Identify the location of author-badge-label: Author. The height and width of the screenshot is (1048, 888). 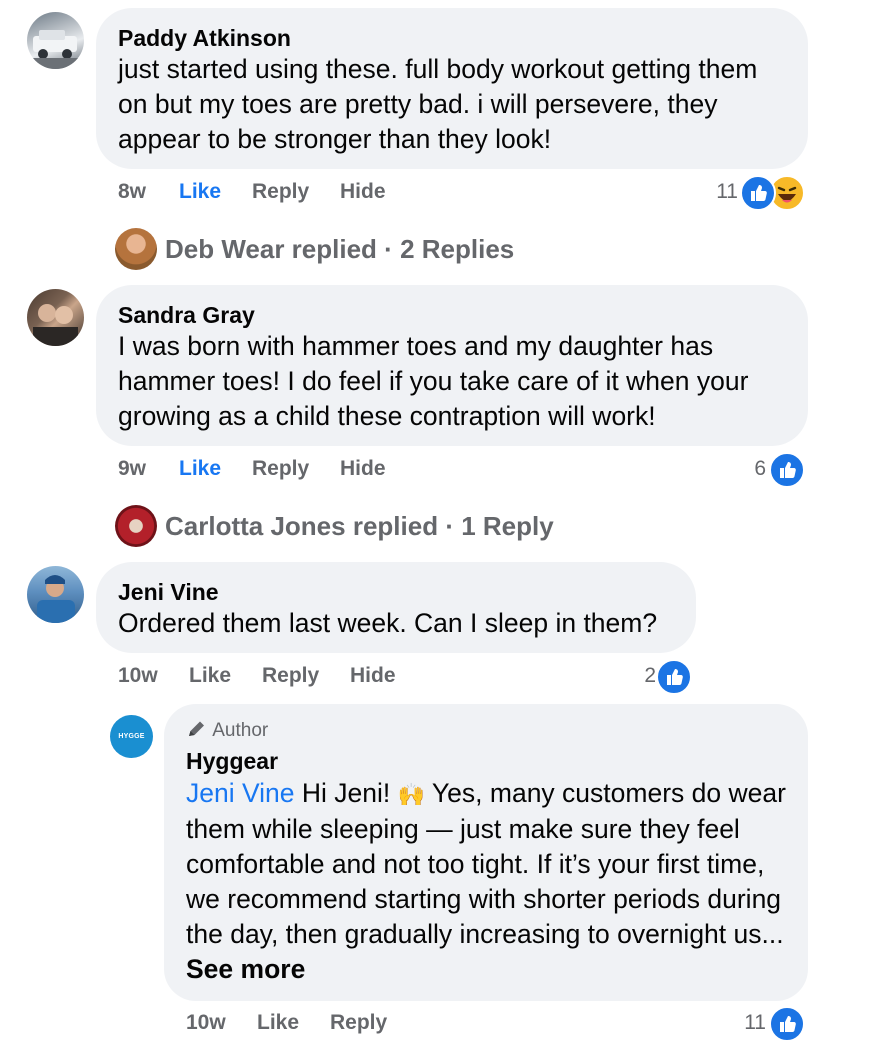
(240, 730).